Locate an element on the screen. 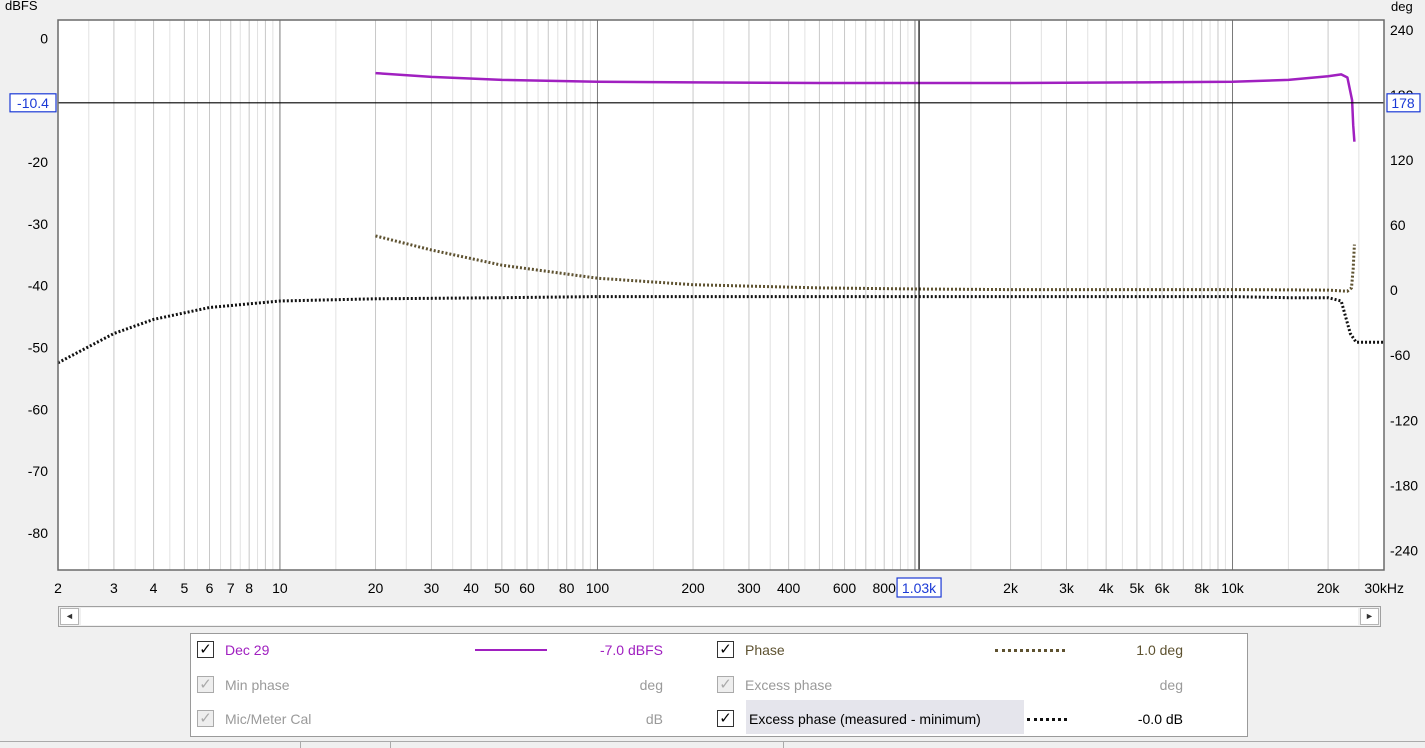 Image resolution: width=1425 pixels, height=748 pixels. min-phase-value: deg is located at coordinates (651, 685).